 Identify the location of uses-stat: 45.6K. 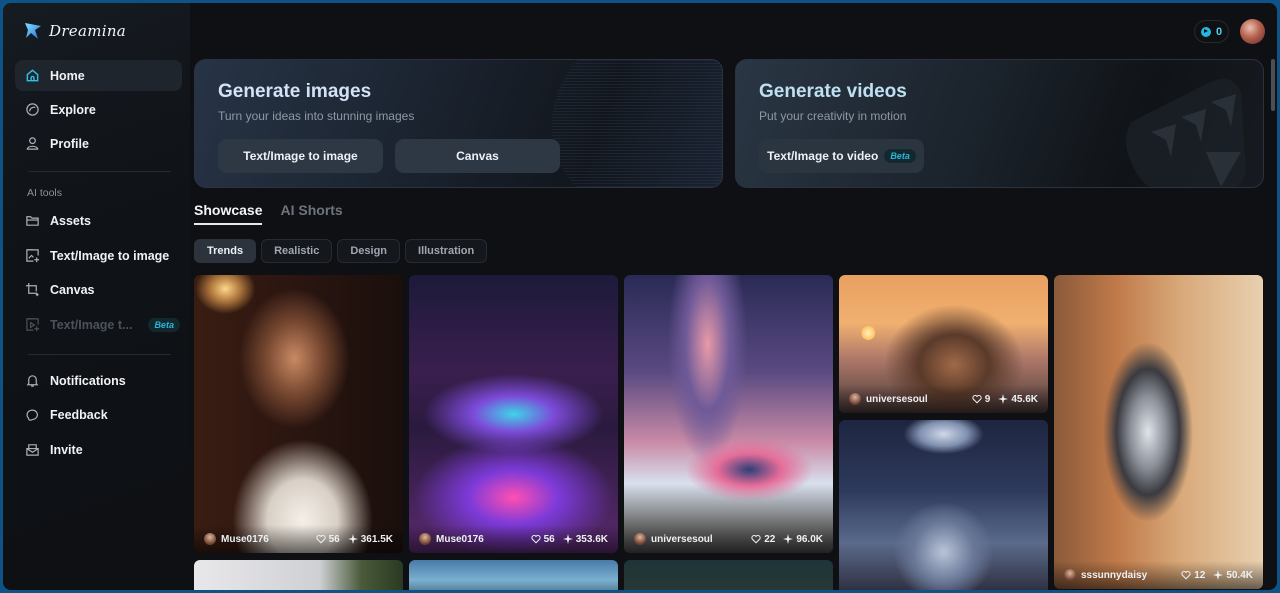
(1018, 399).